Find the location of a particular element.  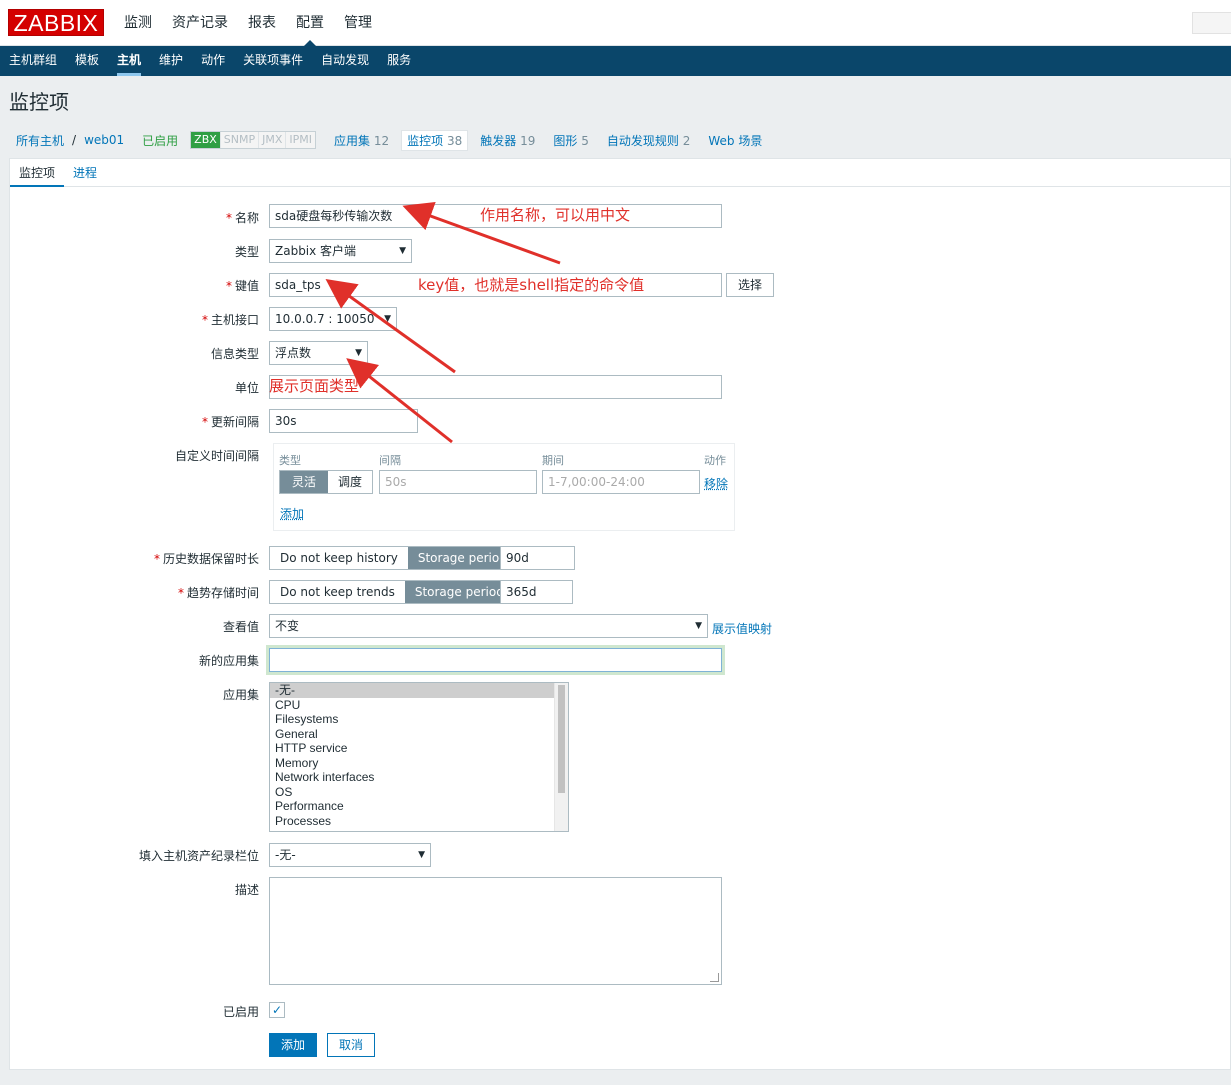

mode-scheduling: 调度 is located at coordinates (350, 482).